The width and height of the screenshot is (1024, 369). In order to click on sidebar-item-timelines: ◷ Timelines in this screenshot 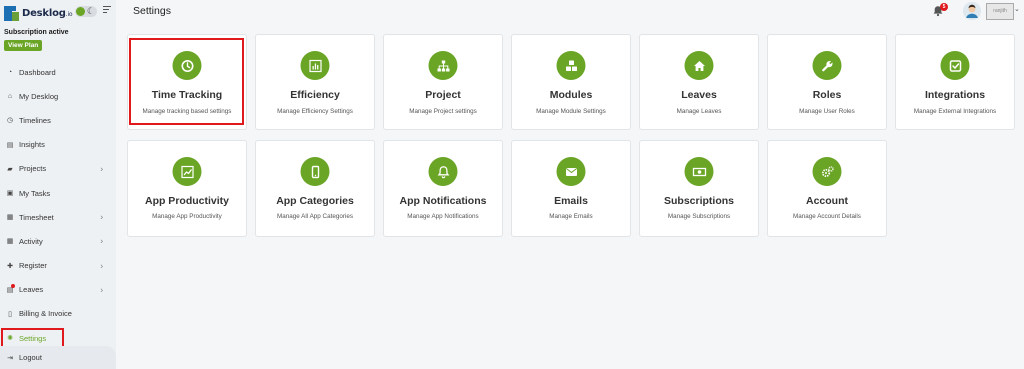, I will do `click(58, 120)`.